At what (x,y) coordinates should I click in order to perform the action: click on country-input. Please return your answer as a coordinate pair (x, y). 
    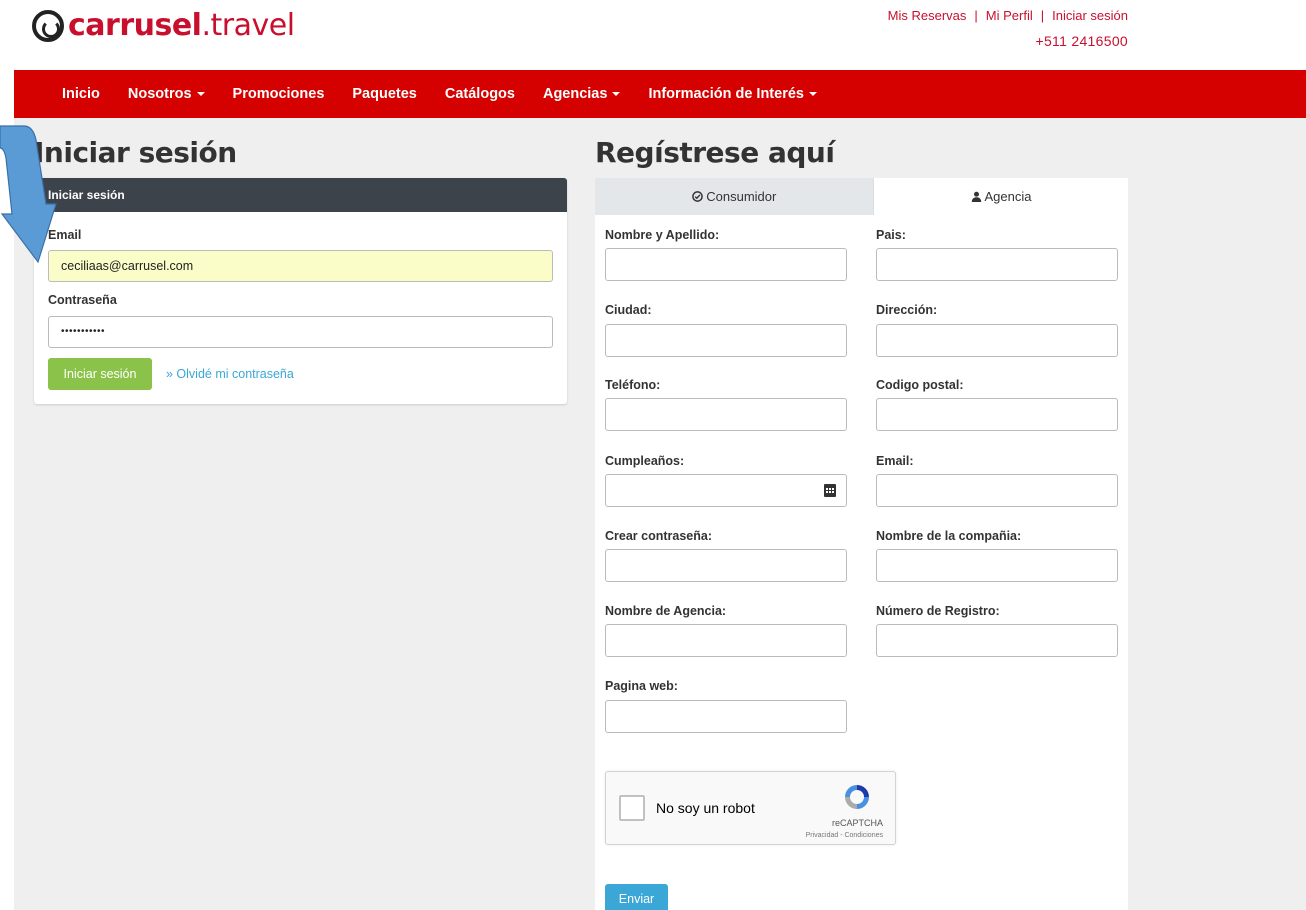
    Looking at the image, I should click on (997, 264).